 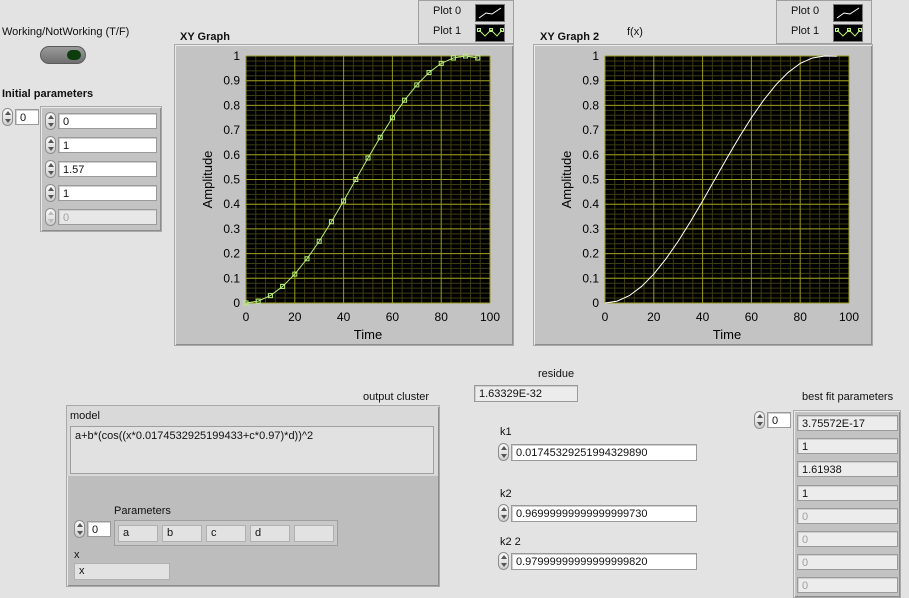 I want to click on best-fit-value-0: 3.75572E-17, so click(x=847, y=423).